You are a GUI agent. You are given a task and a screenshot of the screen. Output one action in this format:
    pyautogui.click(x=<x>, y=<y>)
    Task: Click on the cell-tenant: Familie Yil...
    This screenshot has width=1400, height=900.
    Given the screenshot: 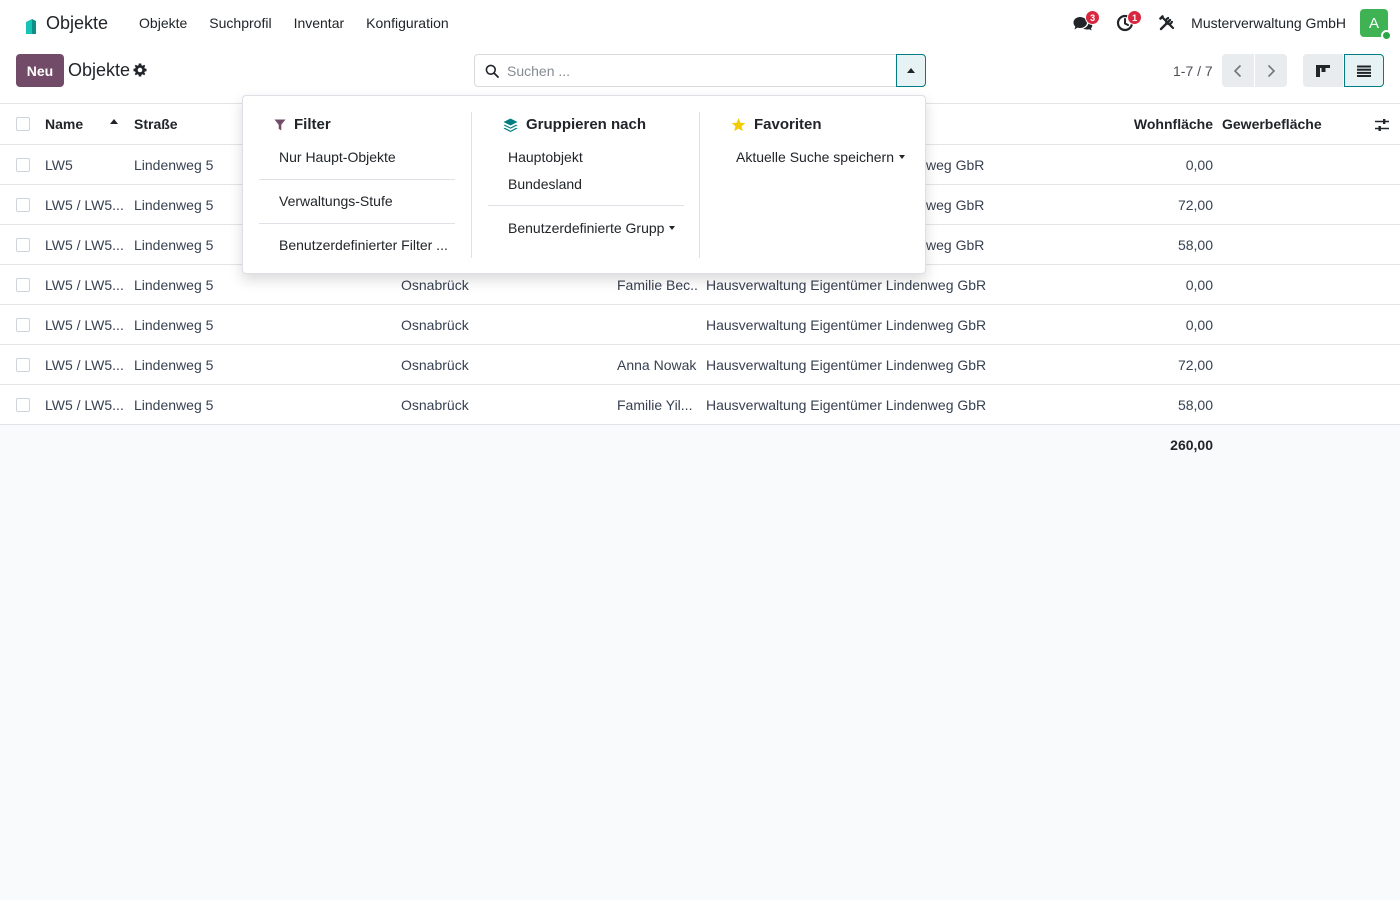 What is the action you would take?
    pyautogui.click(x=655, y=405)
    